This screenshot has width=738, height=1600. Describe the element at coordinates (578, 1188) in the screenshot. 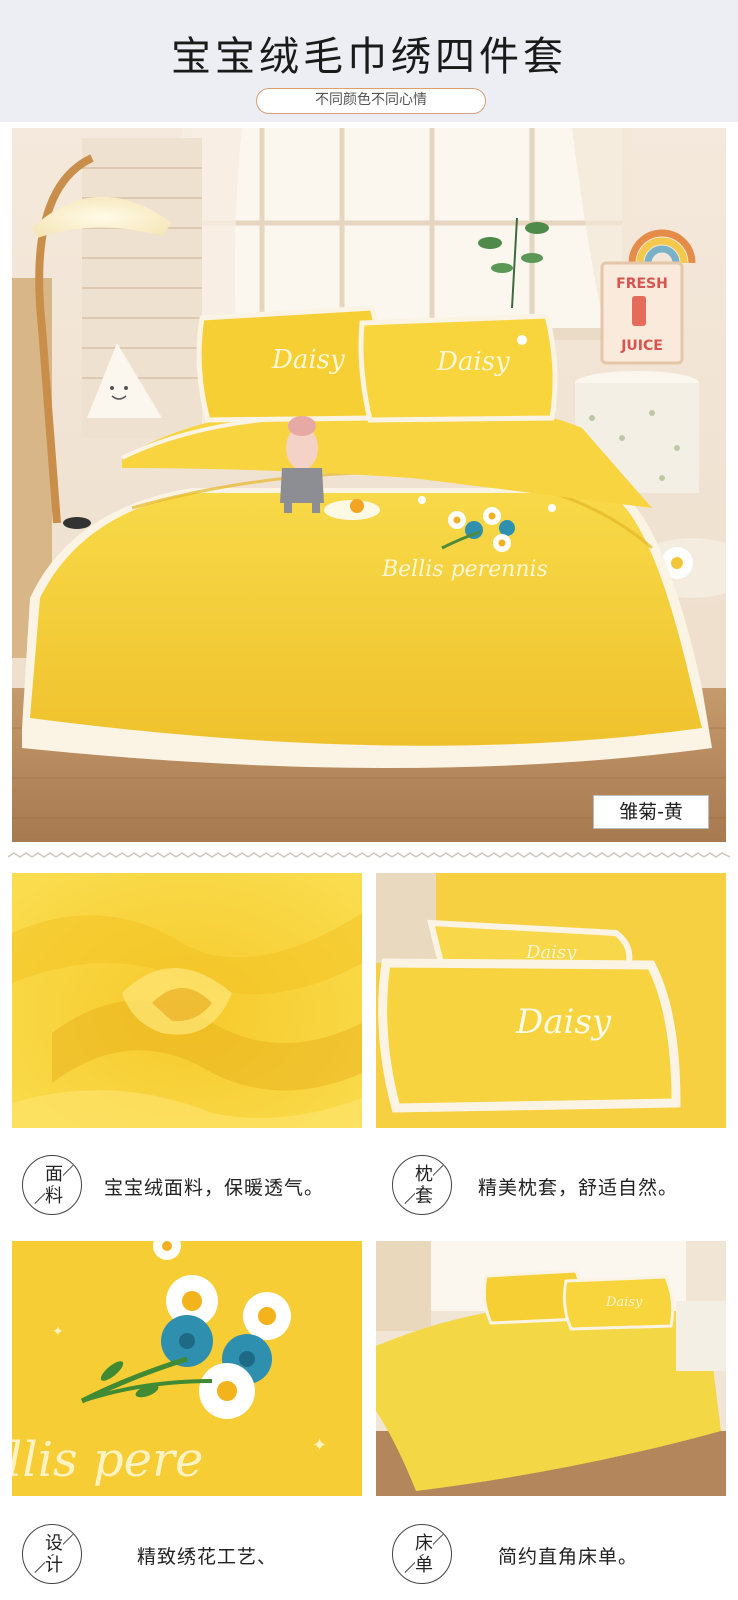

I see `feature-pillowcase-text: 精美枕套，舒适自然。` at that location.